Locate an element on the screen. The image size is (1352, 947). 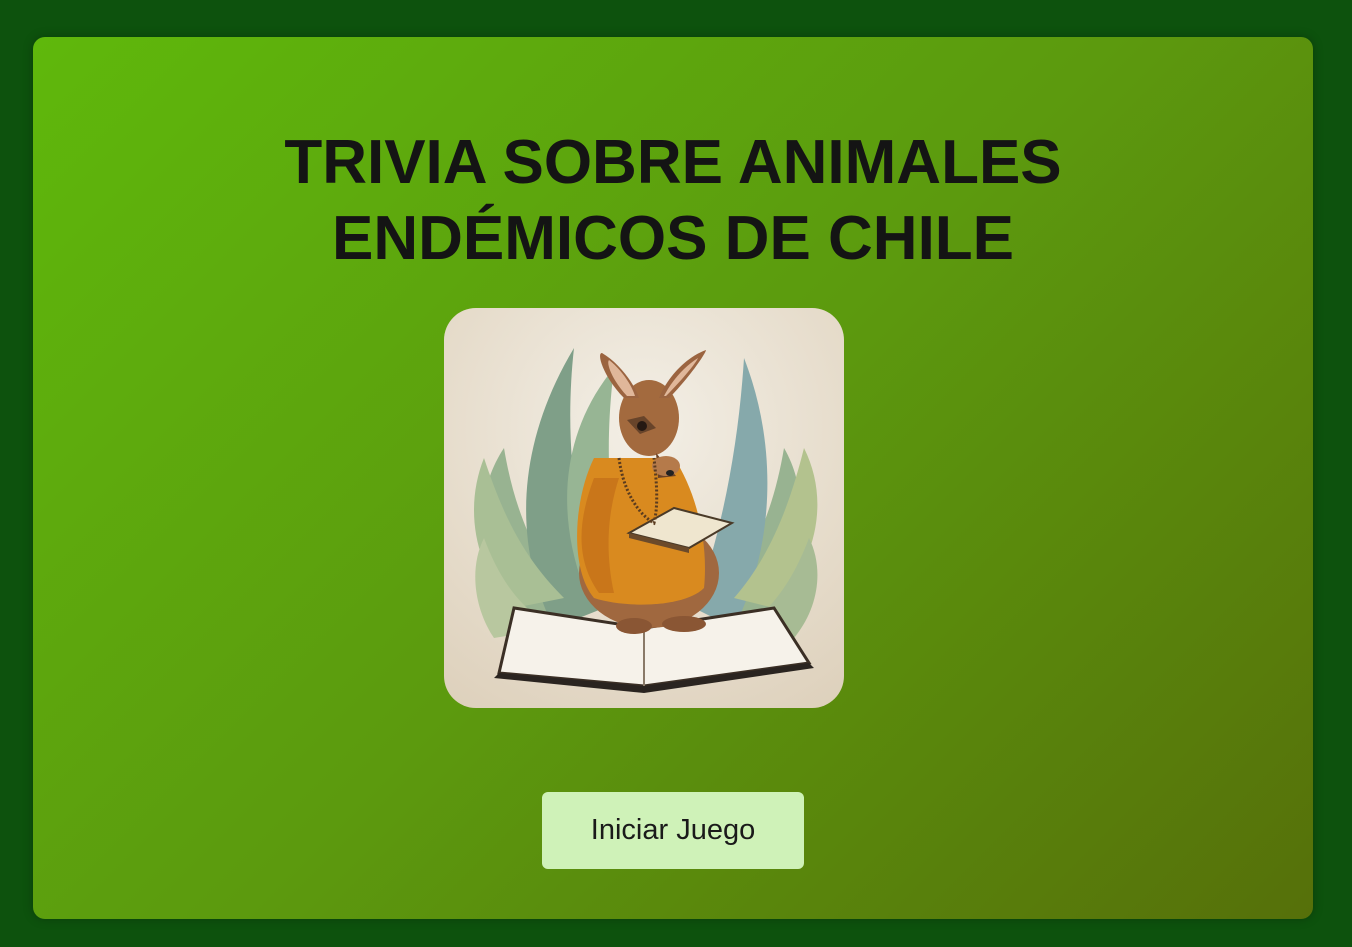
title-line-1: TRIVIA SOBRE ANIMALES is located at coordinates (673, 162).